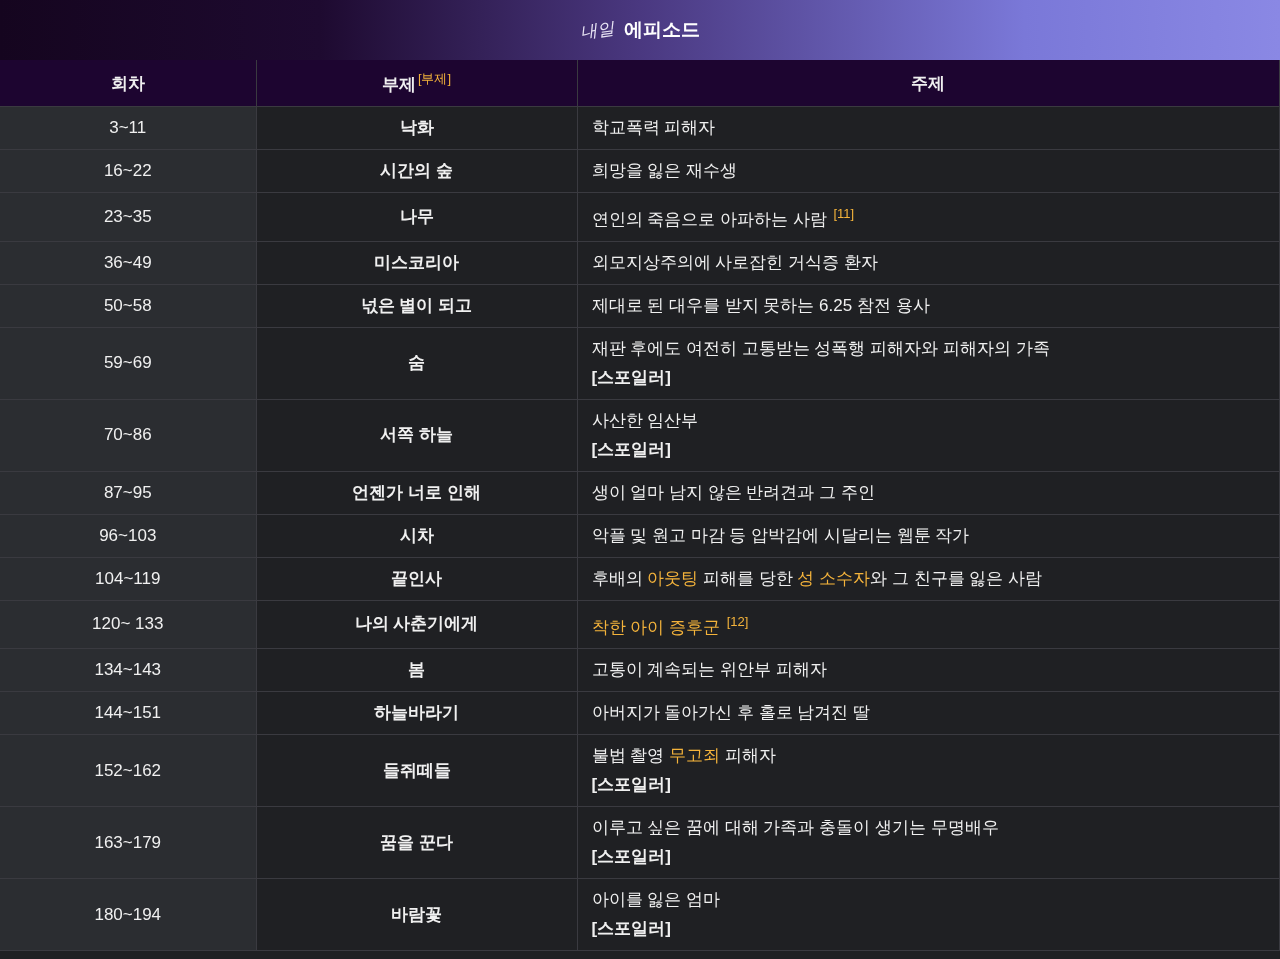 The height and width of the screenshot is (959, 1280). Describe the element at coordinates (128, 306) in the screenshot. I see `episode-range-cell: 50~58` at that location.